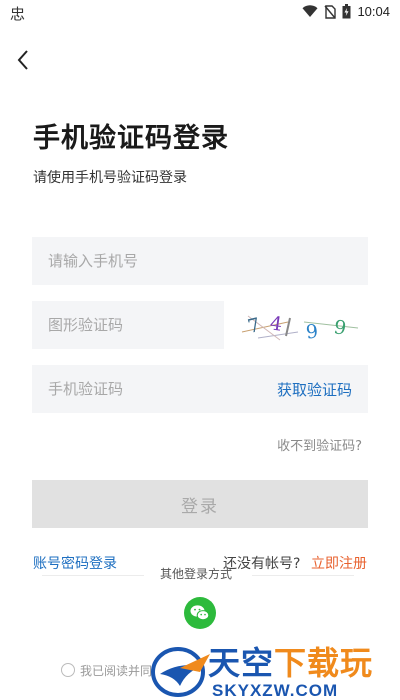 The height and width of the screenshot is (700, 400). Describe the element at coordinates (324, 663) in the screenshot. I see `watermark-cn-accent: 下载玩` at that location.